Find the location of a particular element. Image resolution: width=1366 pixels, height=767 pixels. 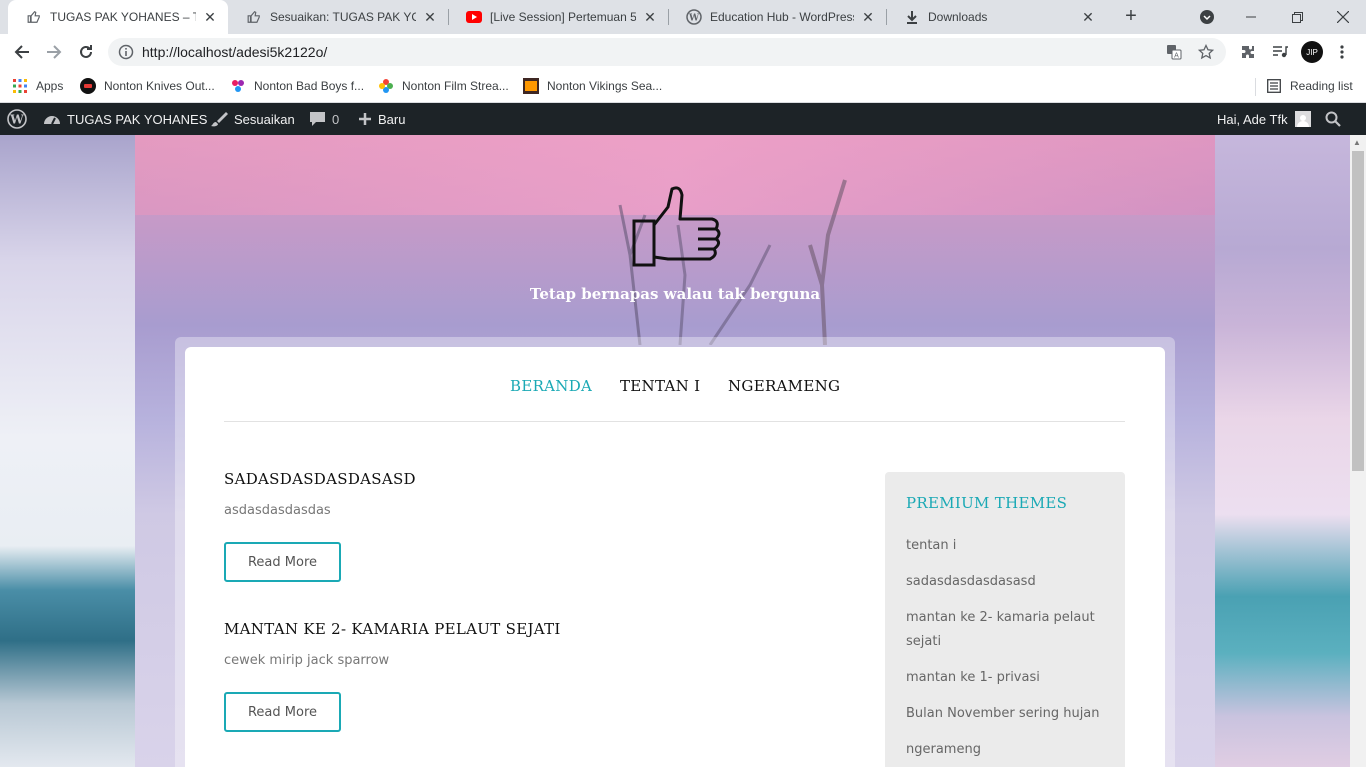

svg-text: W is located at coordinates (16, 120).